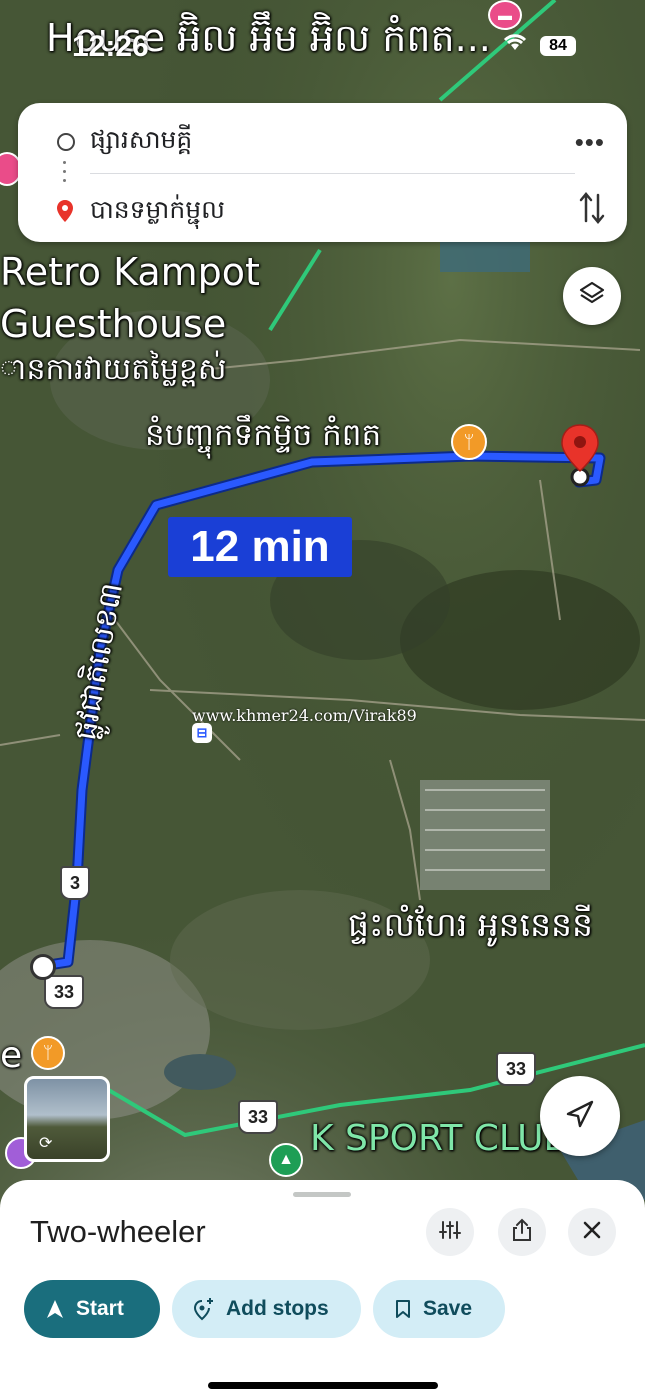 Image resolution: width=645 pixels, height=1400 pixels. I want to click on close-button, so click(592, 1232).